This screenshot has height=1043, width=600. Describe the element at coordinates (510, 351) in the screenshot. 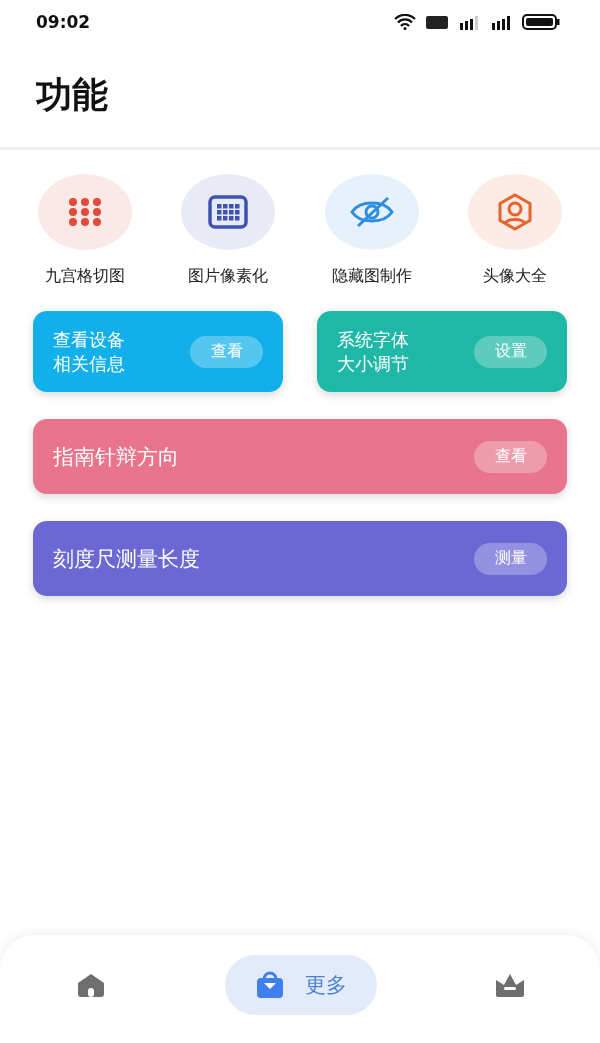

I see `card-button: 设置` at that location.